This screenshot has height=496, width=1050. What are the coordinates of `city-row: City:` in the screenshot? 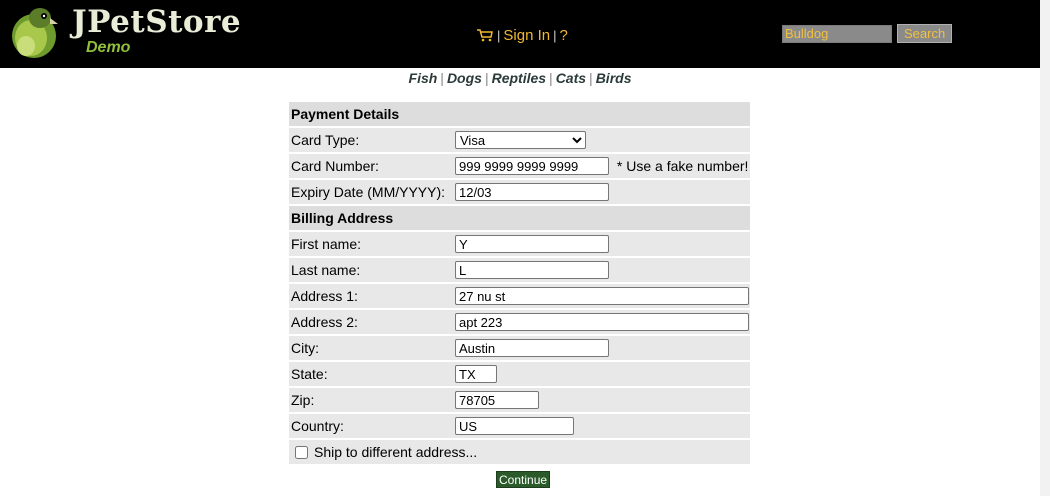 It's located at (519, 348).